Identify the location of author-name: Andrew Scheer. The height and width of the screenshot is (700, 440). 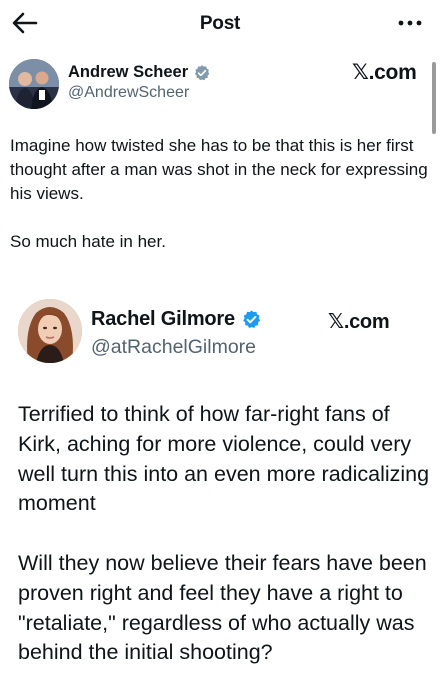
(128, 72).